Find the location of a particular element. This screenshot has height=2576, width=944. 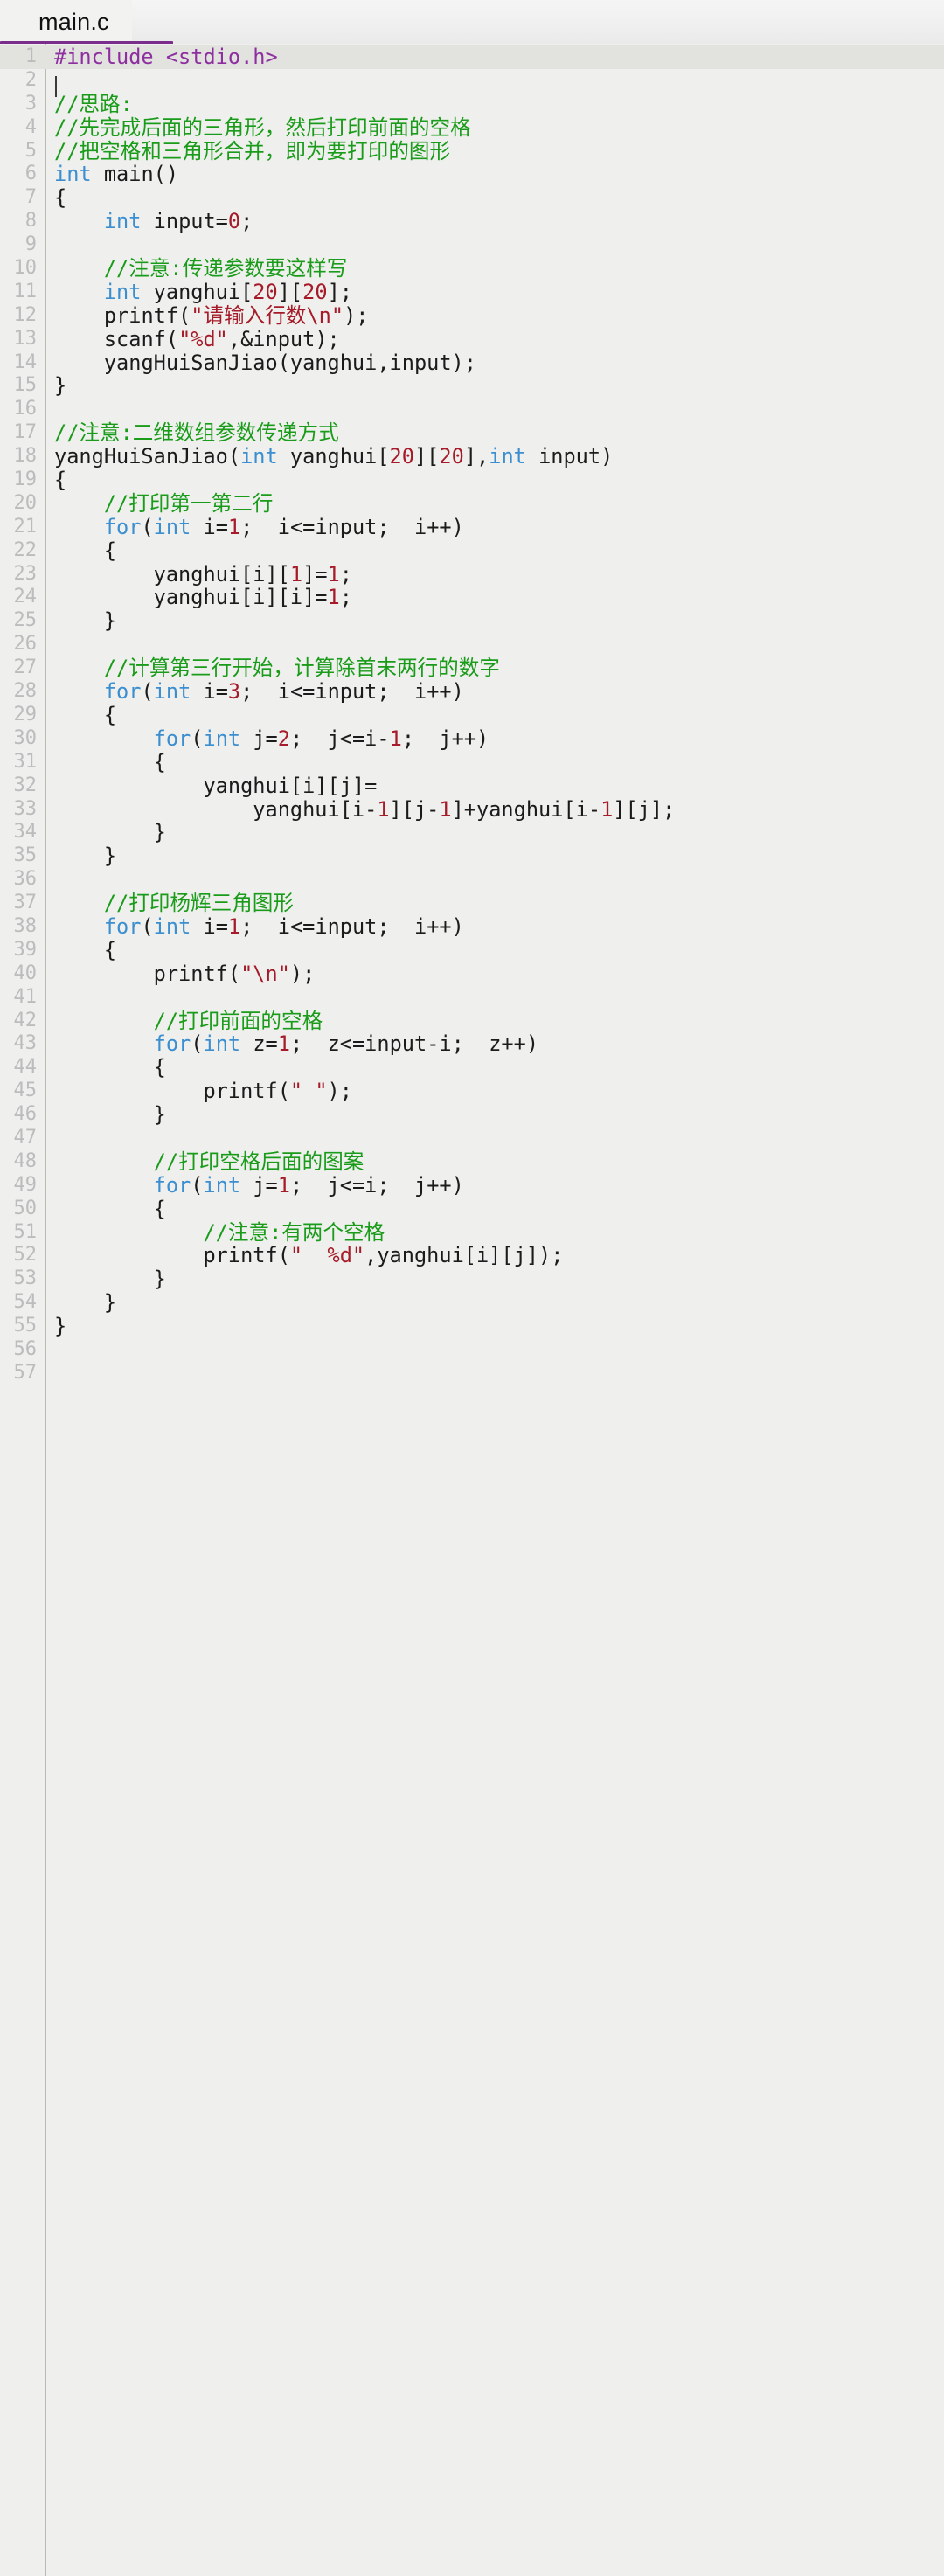

token-num: 20 is located at coordinates (452, 457).